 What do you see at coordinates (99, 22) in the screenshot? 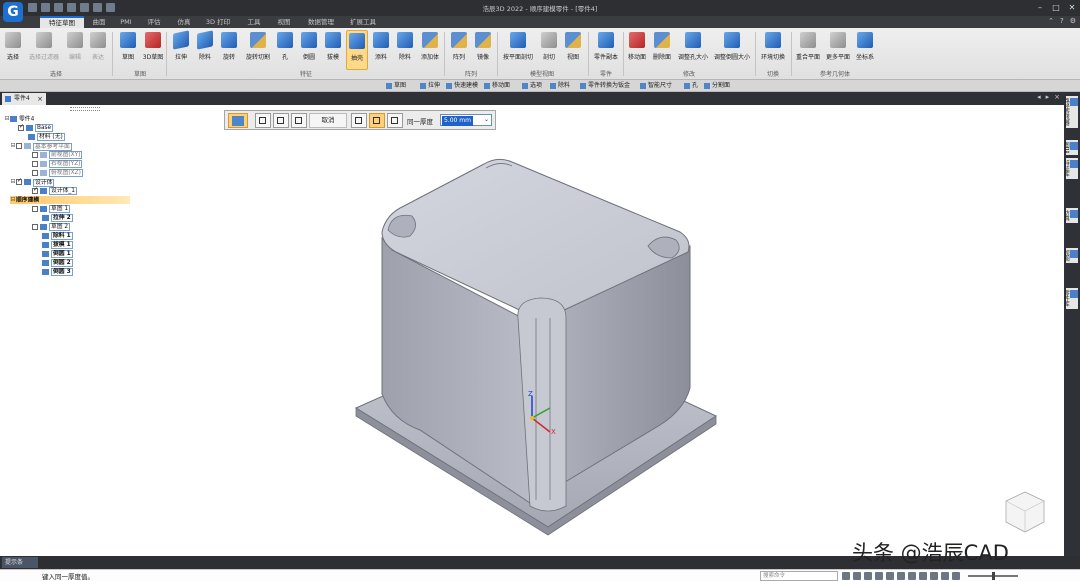
I see `tab-surface: 曲面` at bounding box center [99, 22].